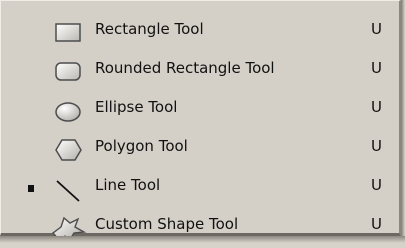  Describe the element at coordinates (70, 33) in the screenshot. I see `rectangle-icon` at that location.